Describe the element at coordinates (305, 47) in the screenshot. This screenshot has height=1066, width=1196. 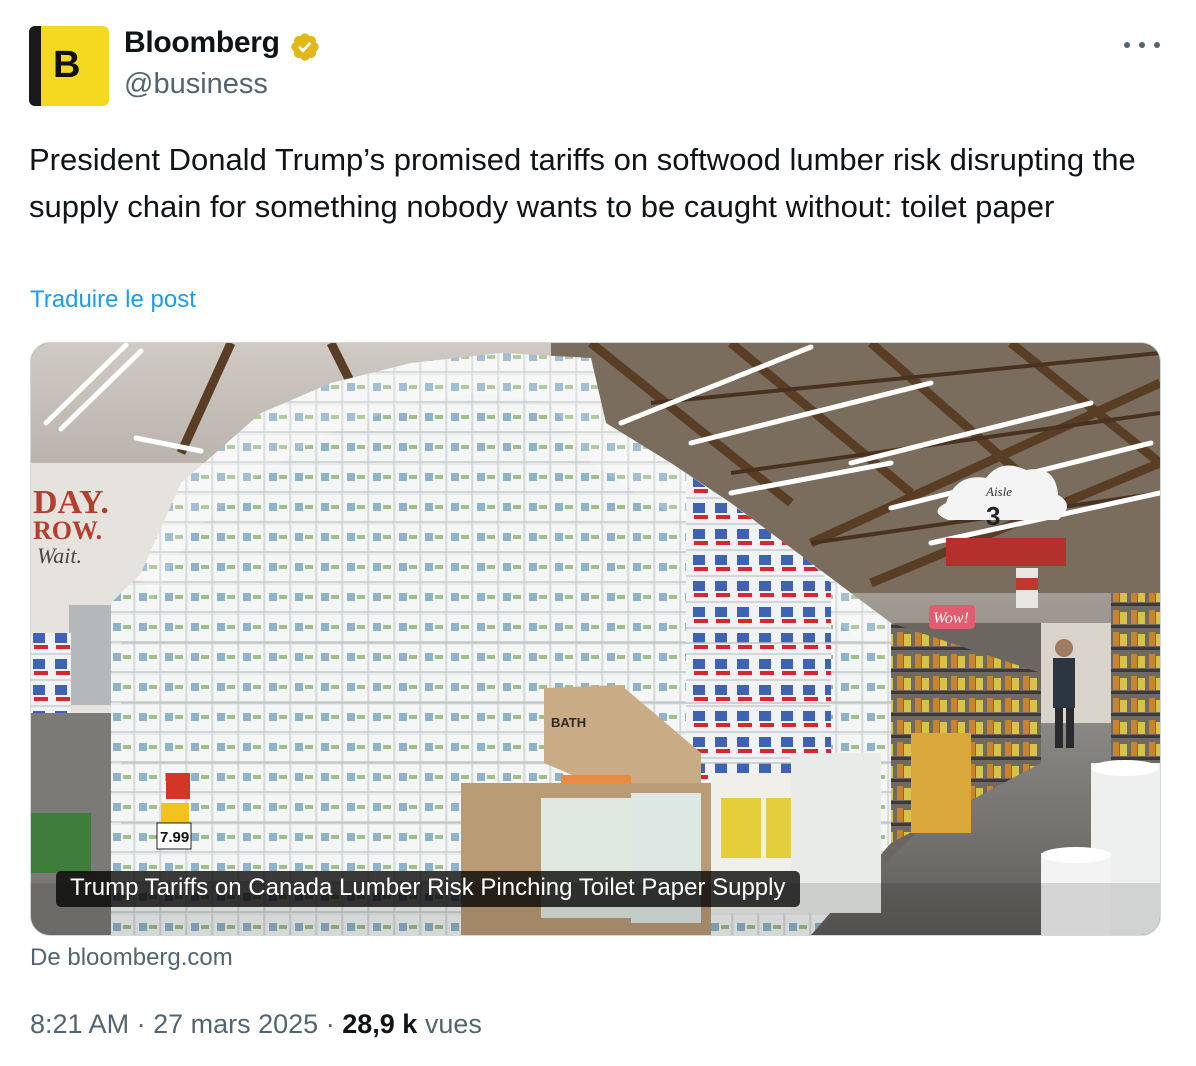
I see `verified-badge-icon` at that location.